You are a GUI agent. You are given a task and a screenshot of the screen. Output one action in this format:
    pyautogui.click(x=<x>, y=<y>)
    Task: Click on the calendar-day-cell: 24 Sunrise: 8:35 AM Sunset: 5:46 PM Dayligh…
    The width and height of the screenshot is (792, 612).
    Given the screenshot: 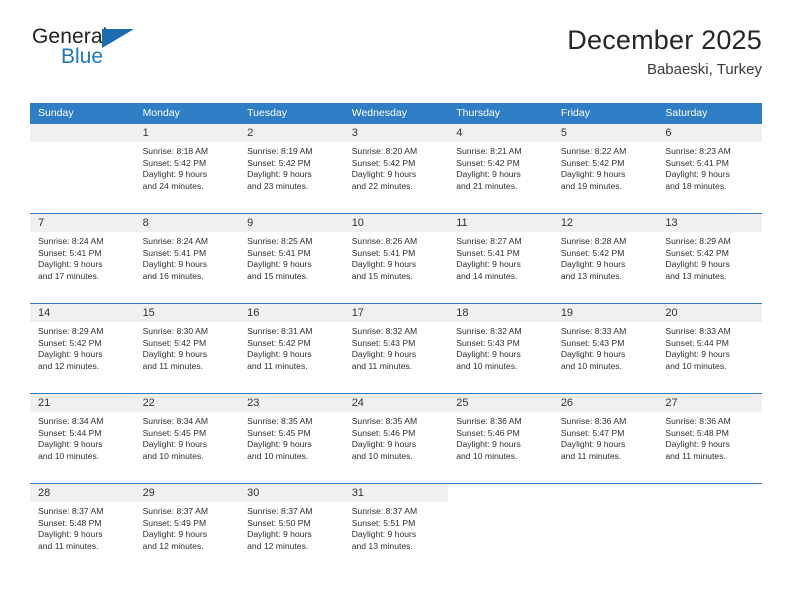 What is the action you would take?
    pyautogui.click(x=396, y=438)
    